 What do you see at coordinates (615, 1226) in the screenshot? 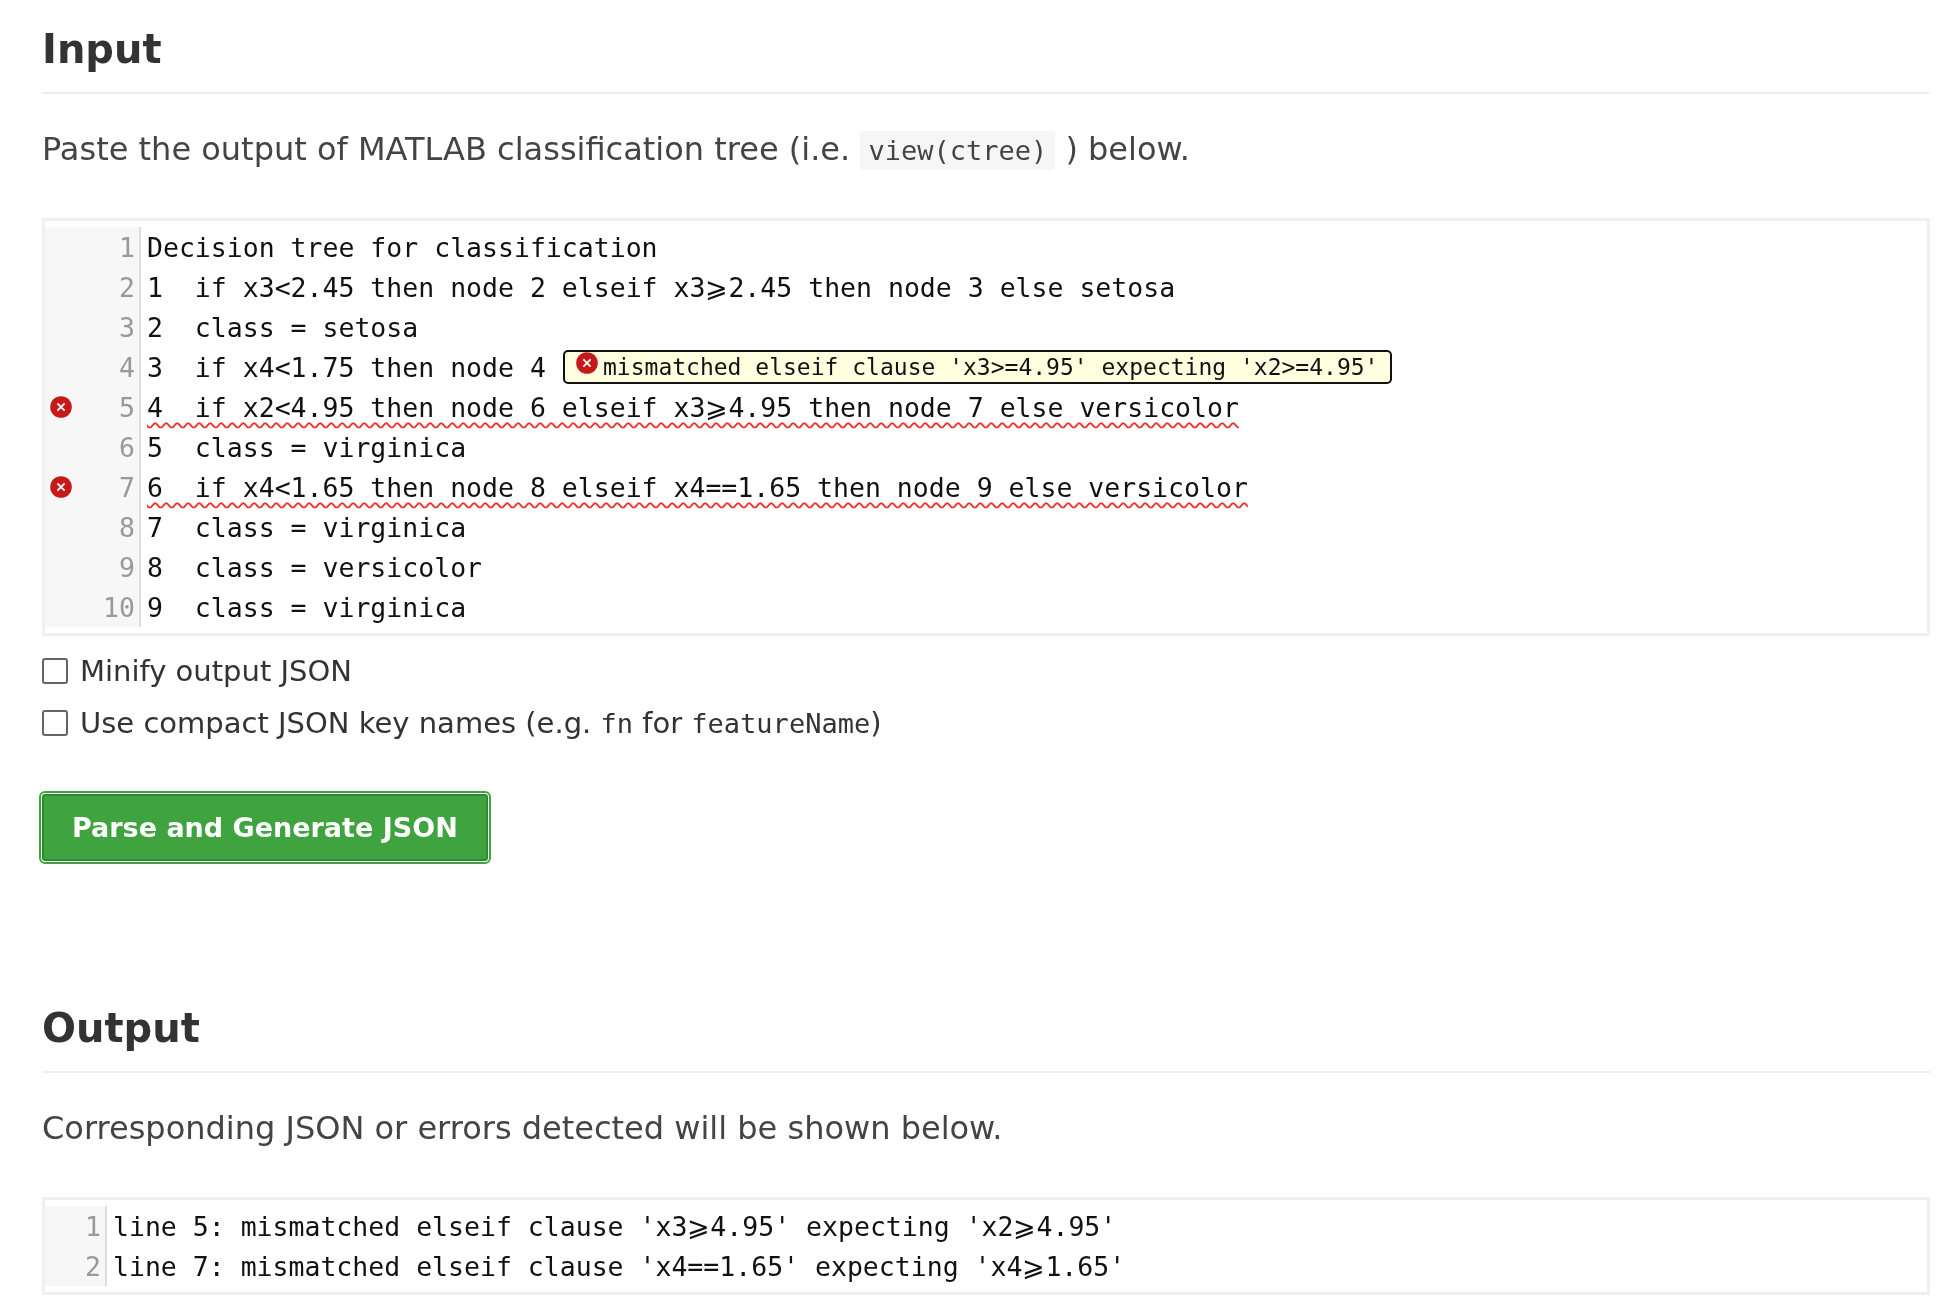
I see `output-line: line 5: mismatched elseif clause 'x3⩾4.95' expecting 'x2⩾4.95'` at bounding box center [615, 1226].